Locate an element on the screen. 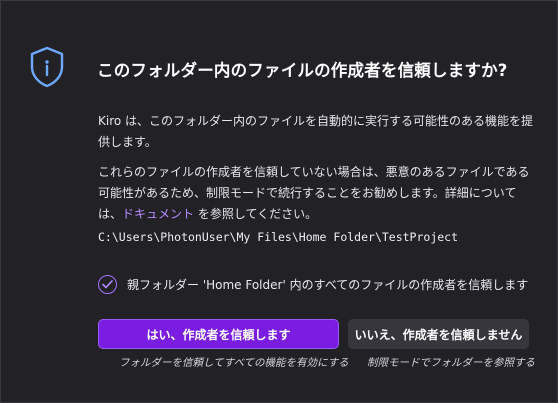 This screenshot has width=558, height=403. trust-authors-button: はい、作成者を信頼します is located at coordinates (218, 334).